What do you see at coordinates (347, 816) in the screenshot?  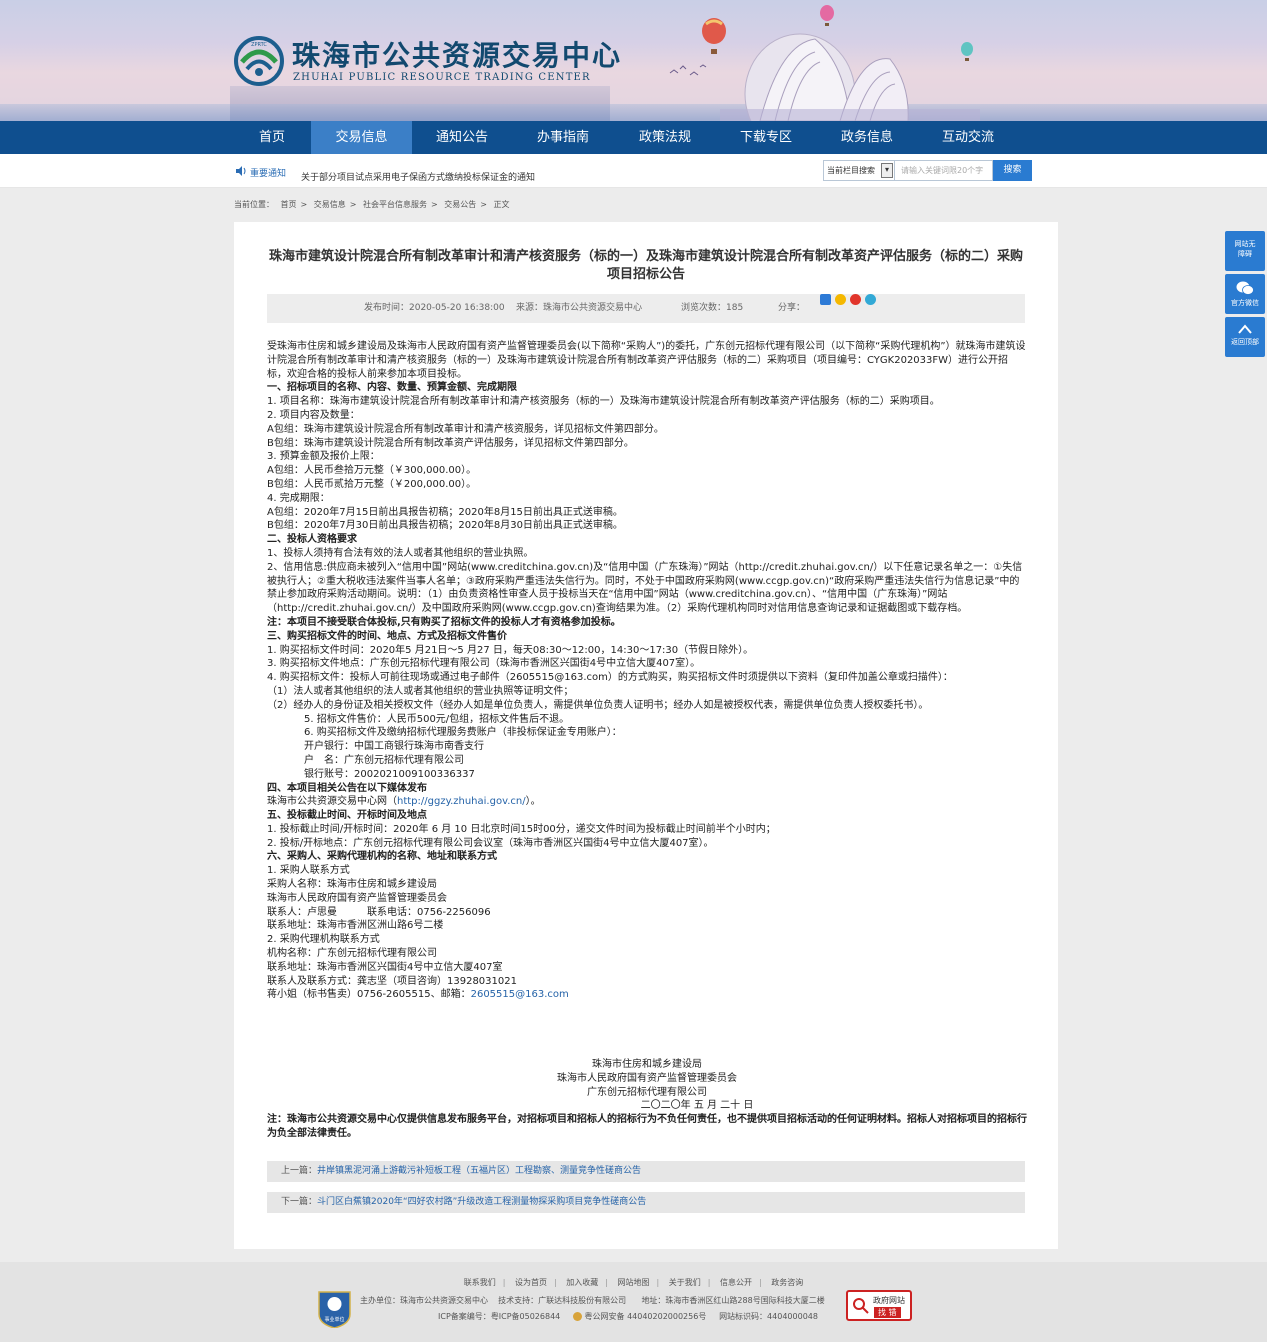 I see `paragraph-text: 五、投标截止时间、开标时间及地点` at bounding box center [347, 816].